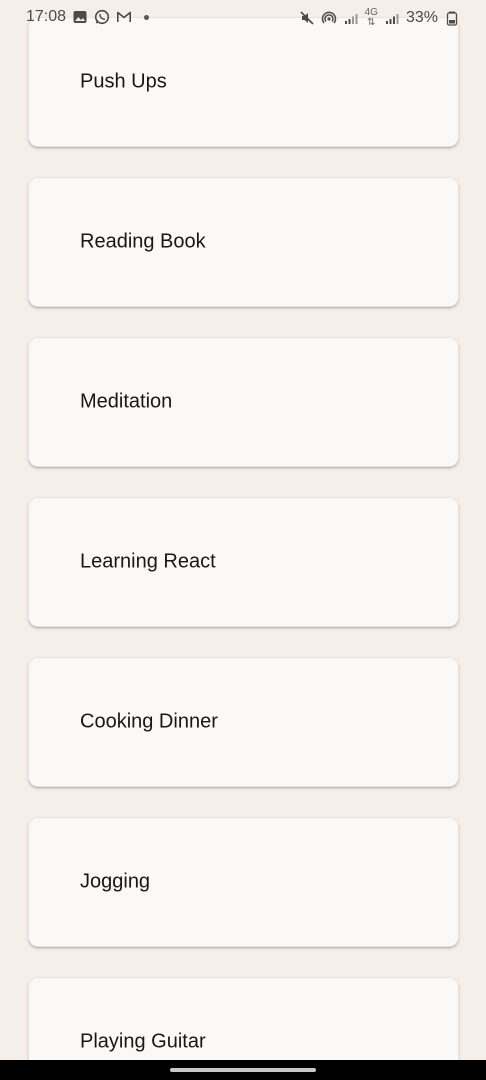 The height and width of the screenshot is (1080, 486). I want to click on list-item-label: Cooking Dinner, so click(149, 721).